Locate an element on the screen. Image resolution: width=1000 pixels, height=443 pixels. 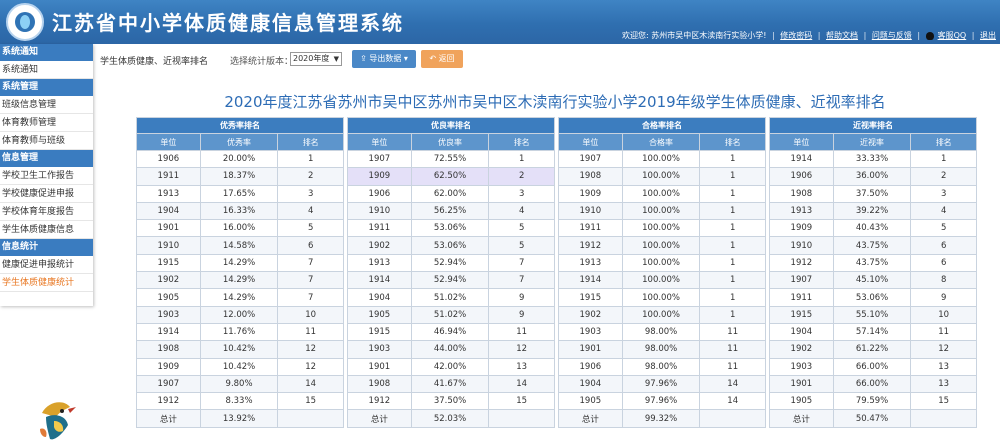
sidebar-item-pe-annual-report: 学校体育年度报告 is located at coordinates (46, 212).